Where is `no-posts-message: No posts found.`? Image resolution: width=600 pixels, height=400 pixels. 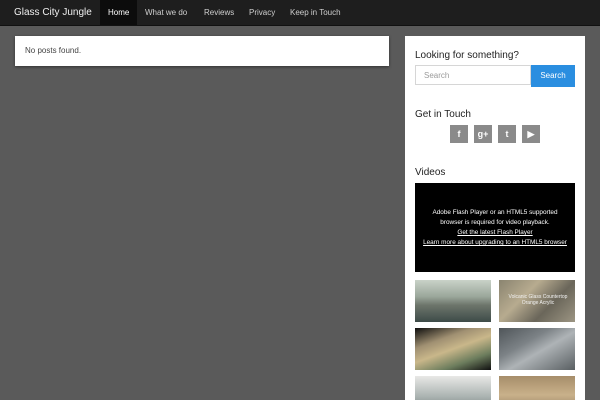 no-posts-message: No posts found. is located at coordinates (53, 50).